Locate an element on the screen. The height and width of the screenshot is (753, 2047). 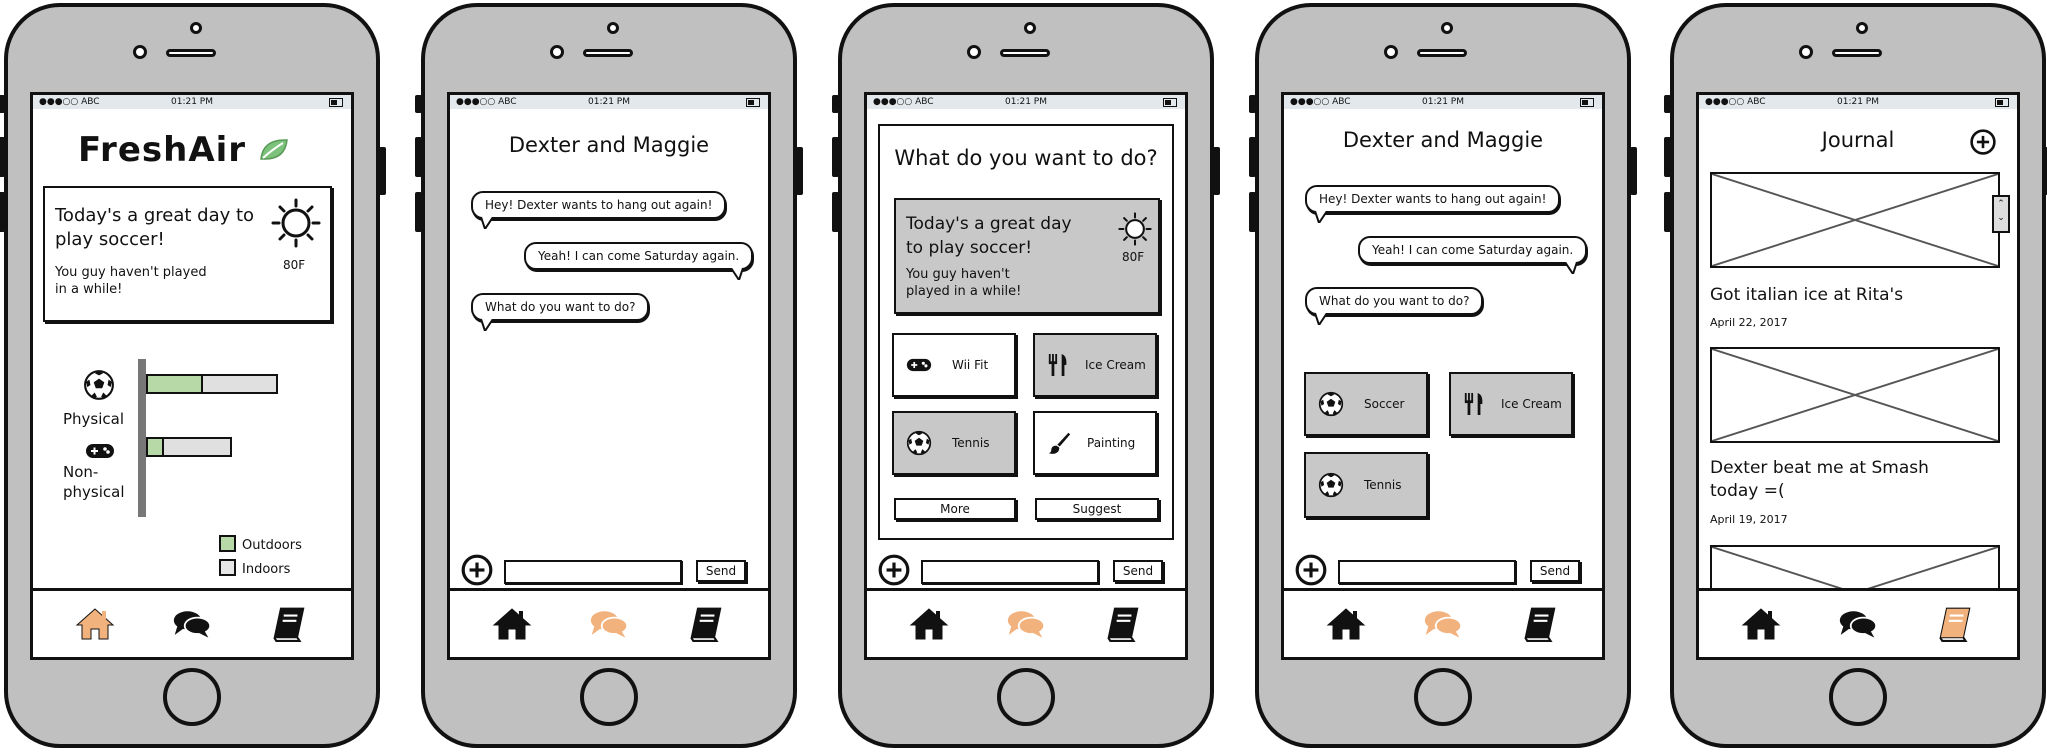
scrollbar: ⌃ ⌄ is located at coordinates (2001, 214).